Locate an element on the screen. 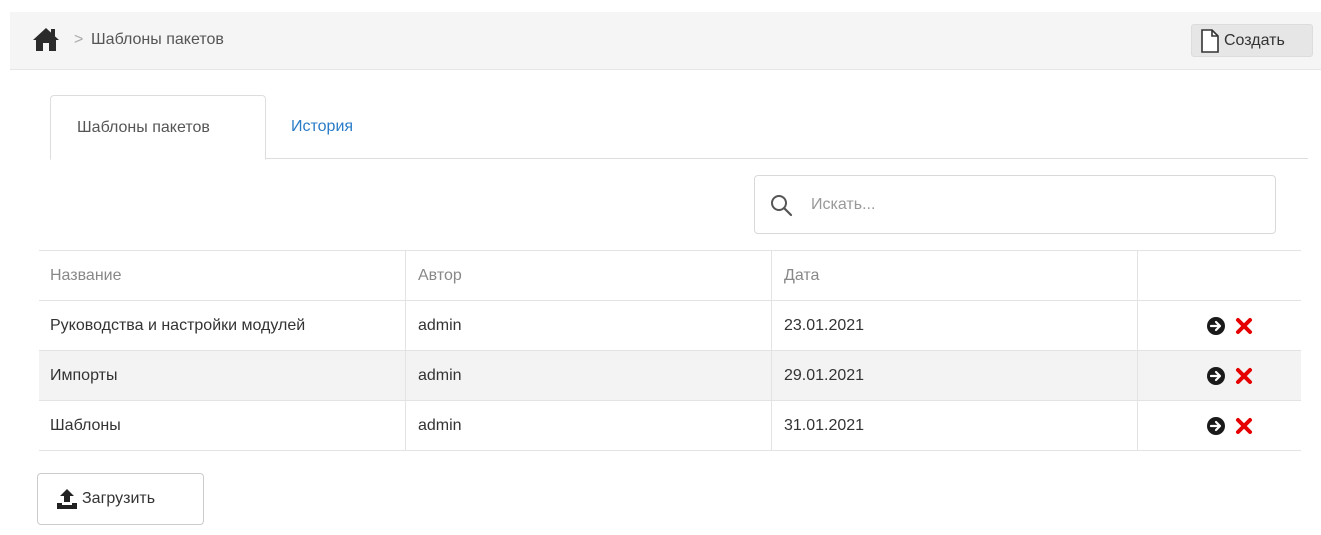  column-header-author: Автор is located at coordinates (588, 276).